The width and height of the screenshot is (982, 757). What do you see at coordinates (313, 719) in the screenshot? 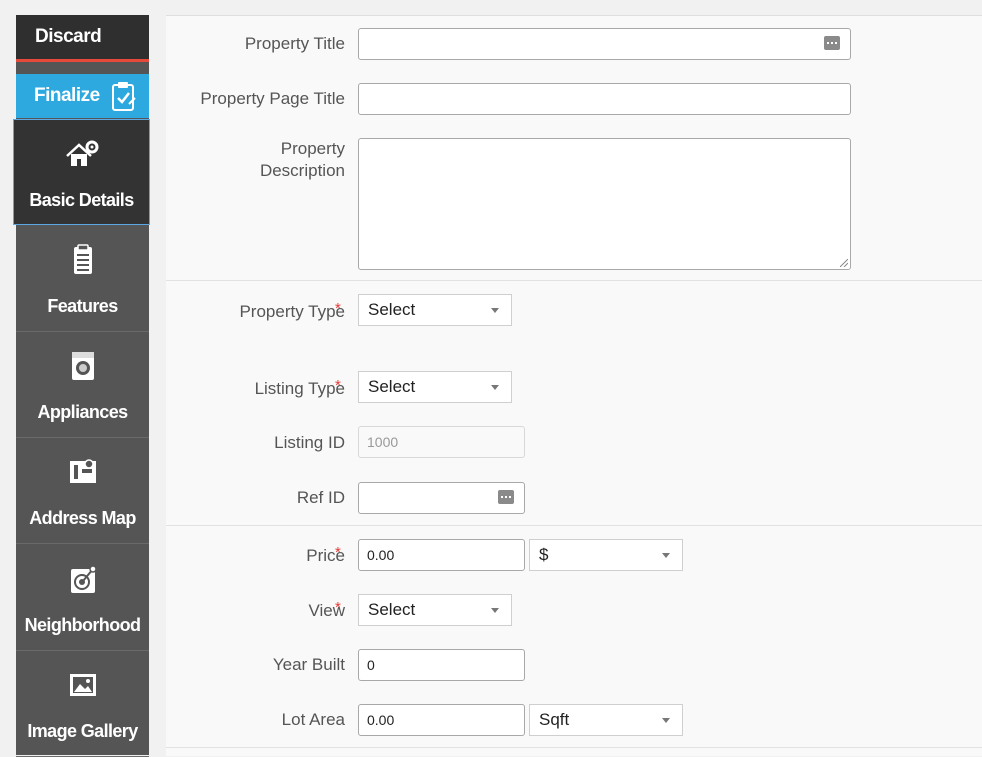
I see `lot-area-label: Lot Area` at bounding box center [313, 719].